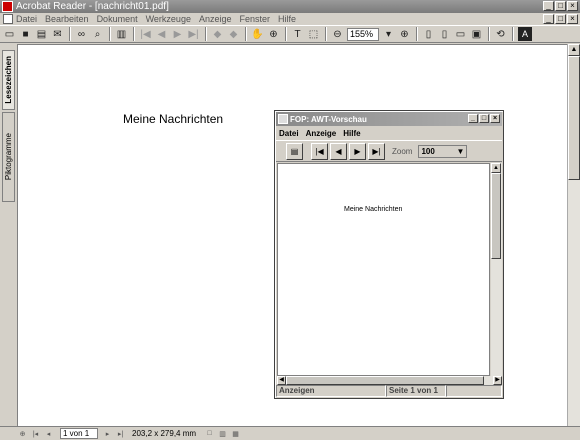 The width and height of the screenshot is (580, 440). Describe the element at coordinates (35, 433) in the screenshot. I see `first-page-icon: |◂` at that location.